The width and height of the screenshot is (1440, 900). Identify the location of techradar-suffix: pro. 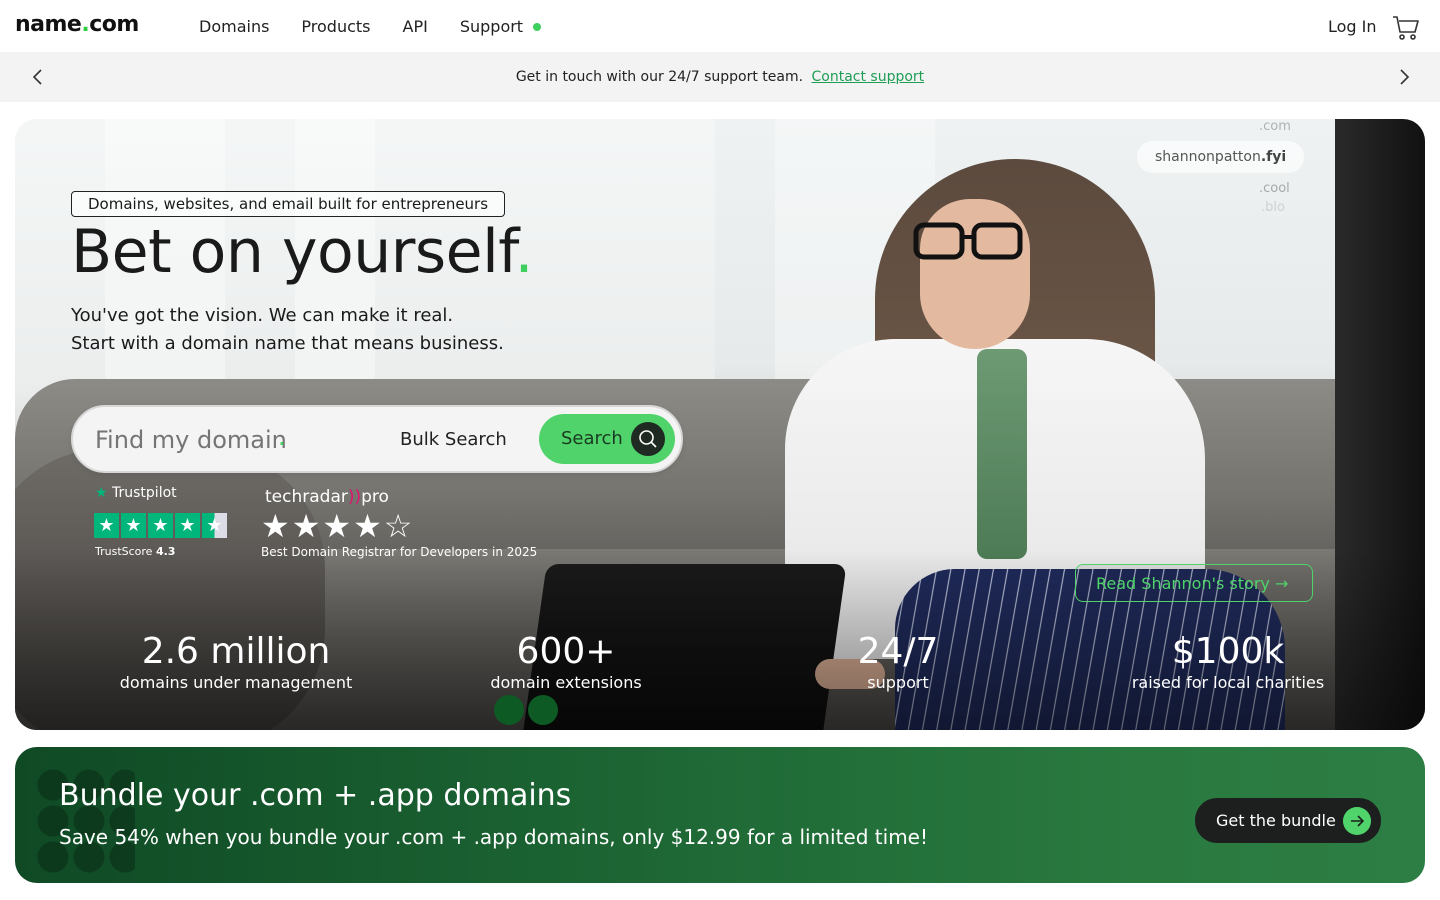
(375, 497).